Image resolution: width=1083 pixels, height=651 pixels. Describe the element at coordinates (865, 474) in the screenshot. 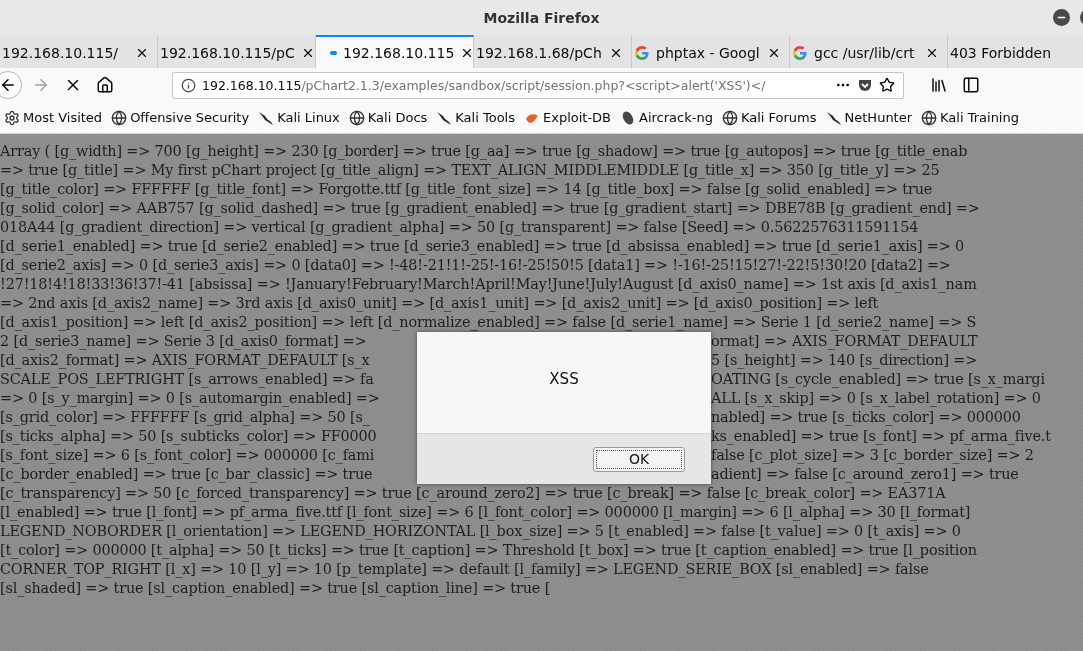

I see `page-text: adient] => false [c_around_zero1] => true` at that location.